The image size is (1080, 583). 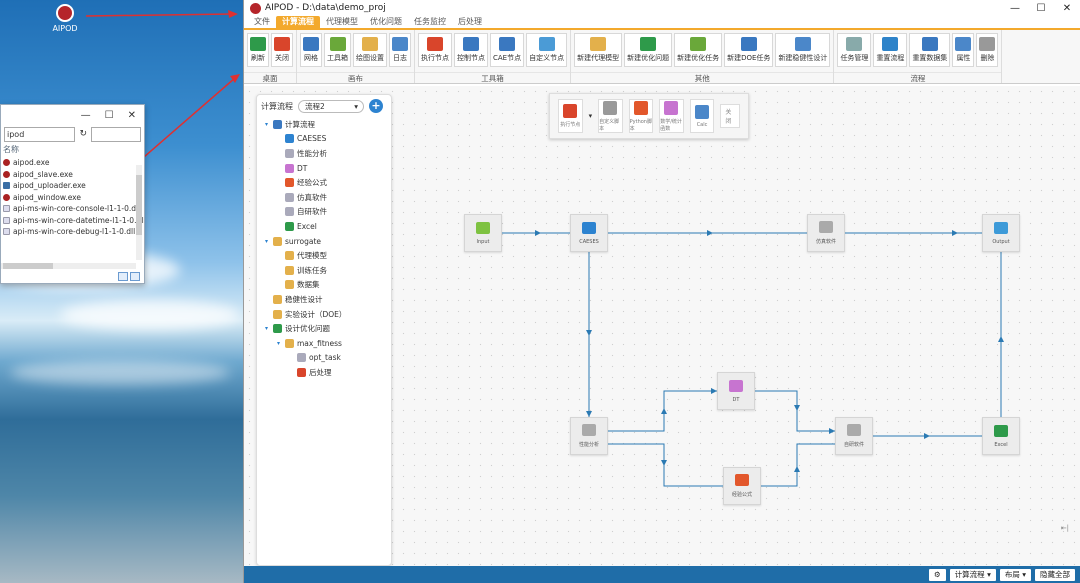 I want to click on ribbon-button: 关闭, so click(x=282, y=50).